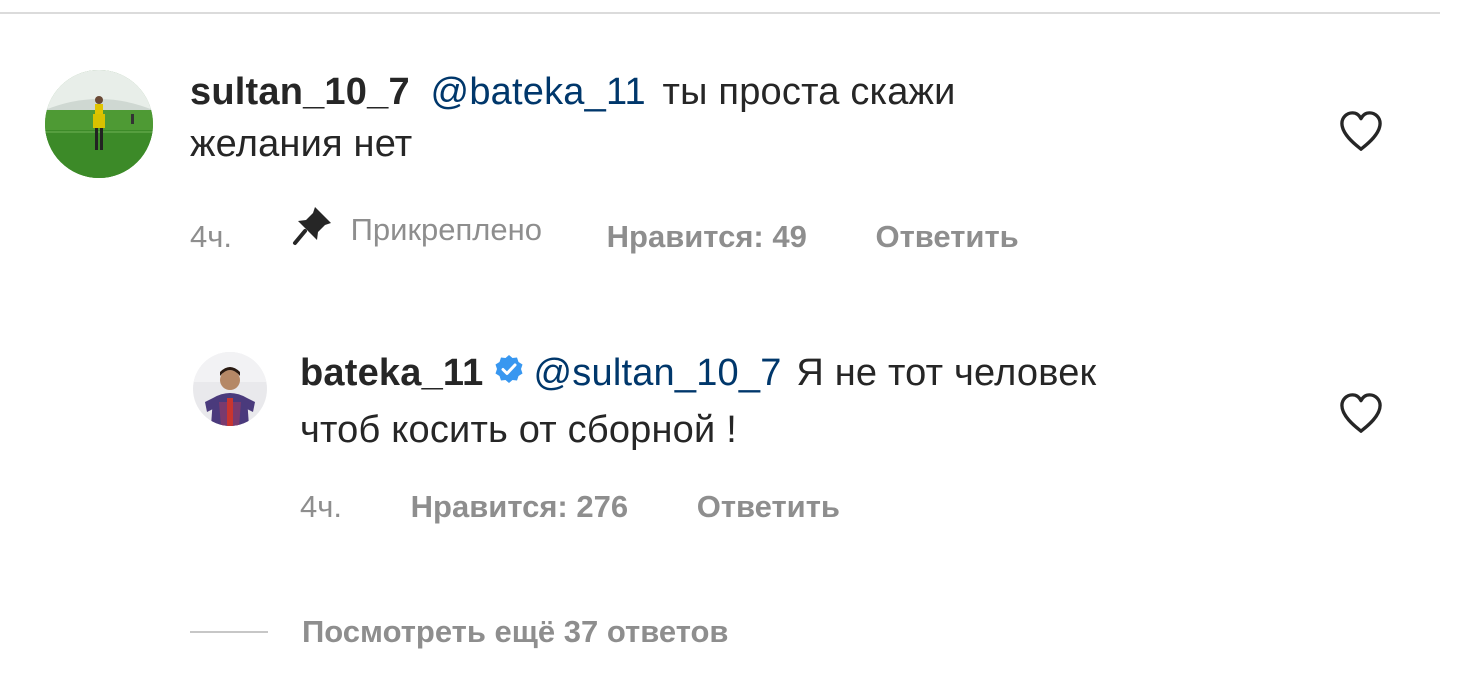 This screenshot has width=1460, height=679. I want to click on pinned-indicator: Прикреплено, so click(416, 230).